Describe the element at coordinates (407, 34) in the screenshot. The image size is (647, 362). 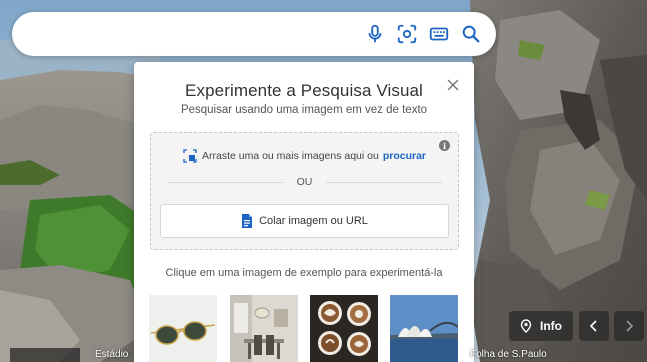
I see `visual-search-icon` at that location.